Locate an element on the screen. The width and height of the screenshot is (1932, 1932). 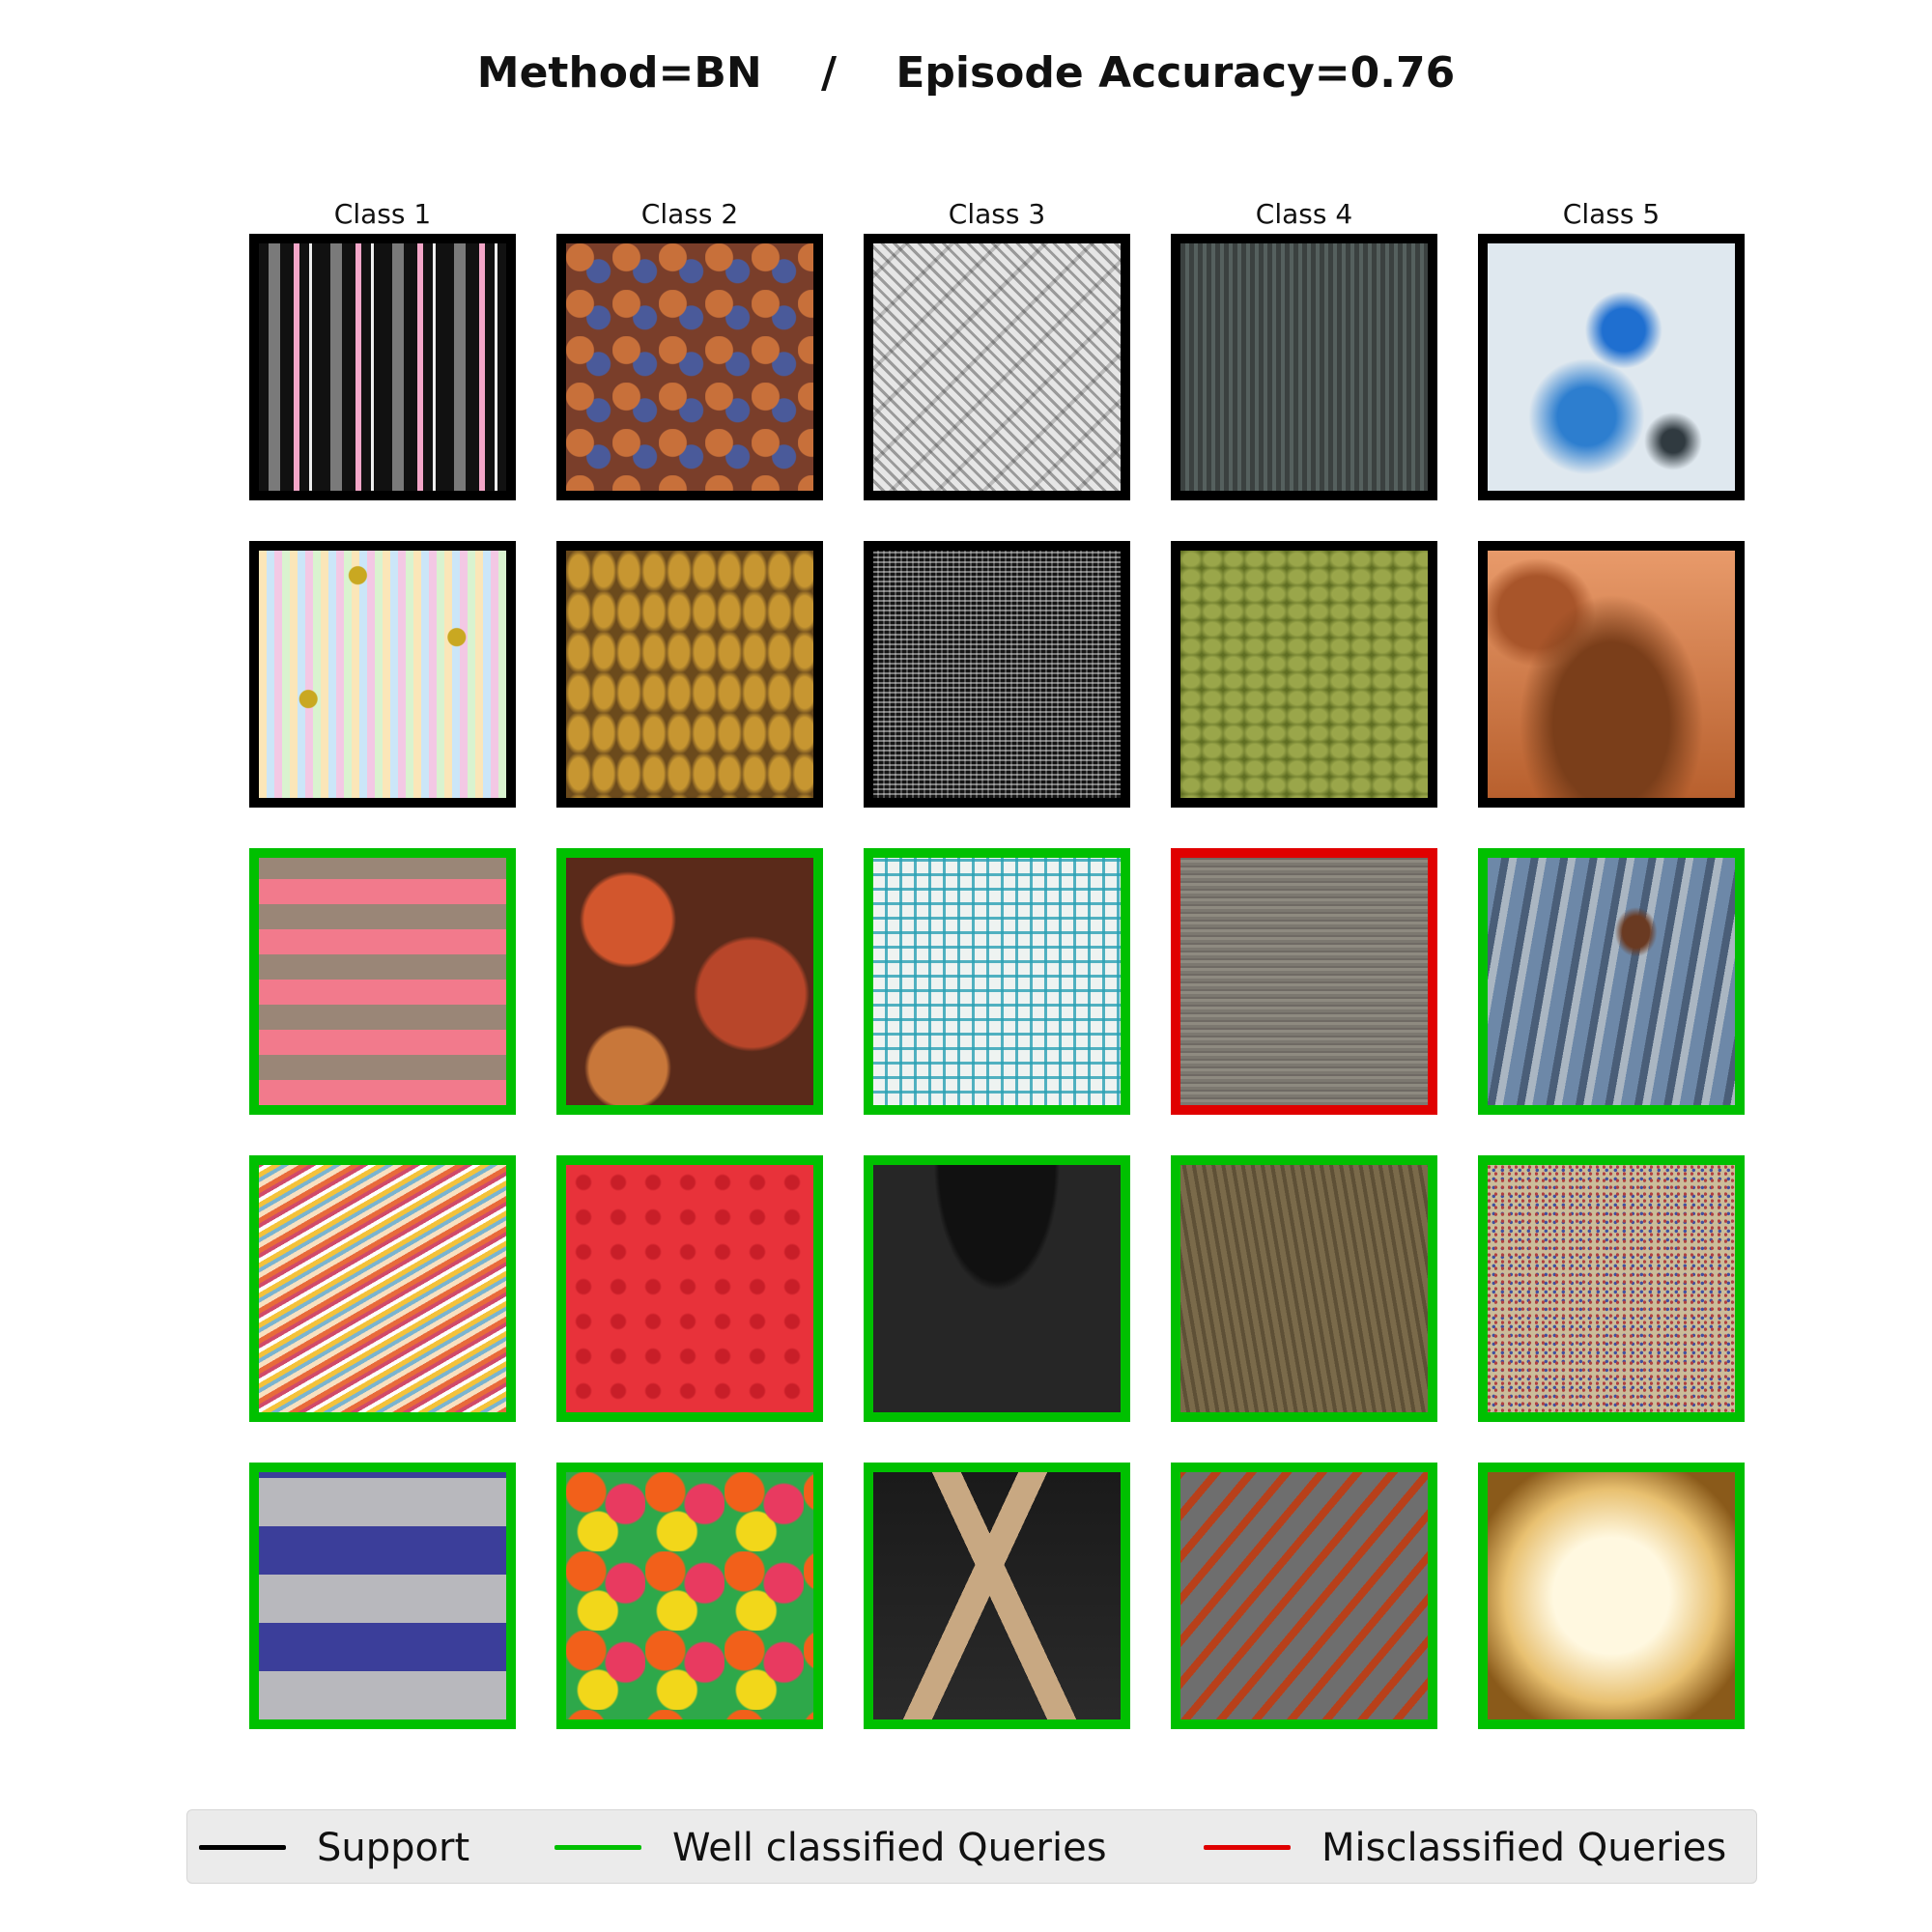
column-label-1: Class 1 is located at coordinates (382, 214).